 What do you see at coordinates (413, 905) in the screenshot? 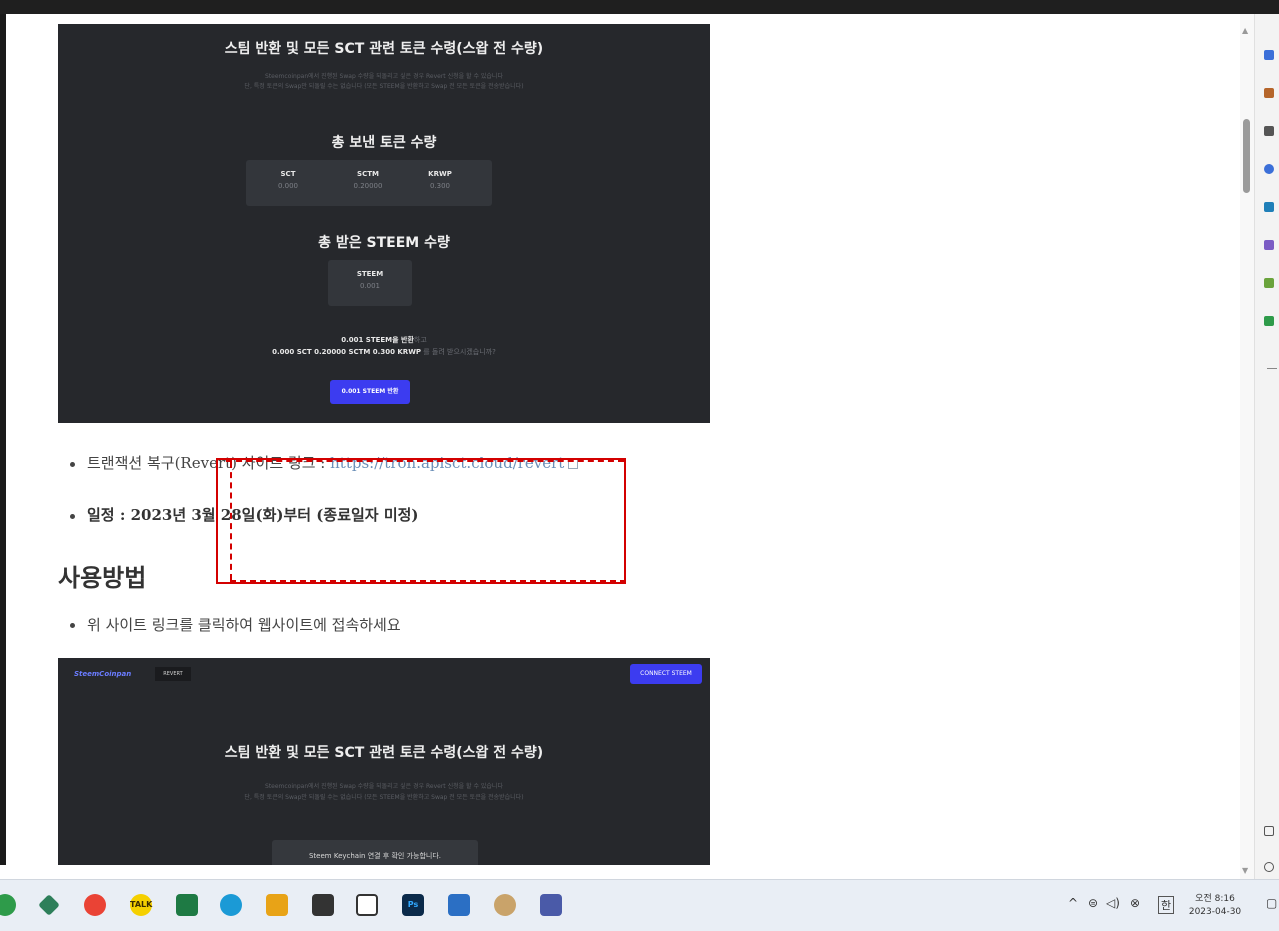
I see `photoshop-icon: Ps` at bounding box center [413, 905].